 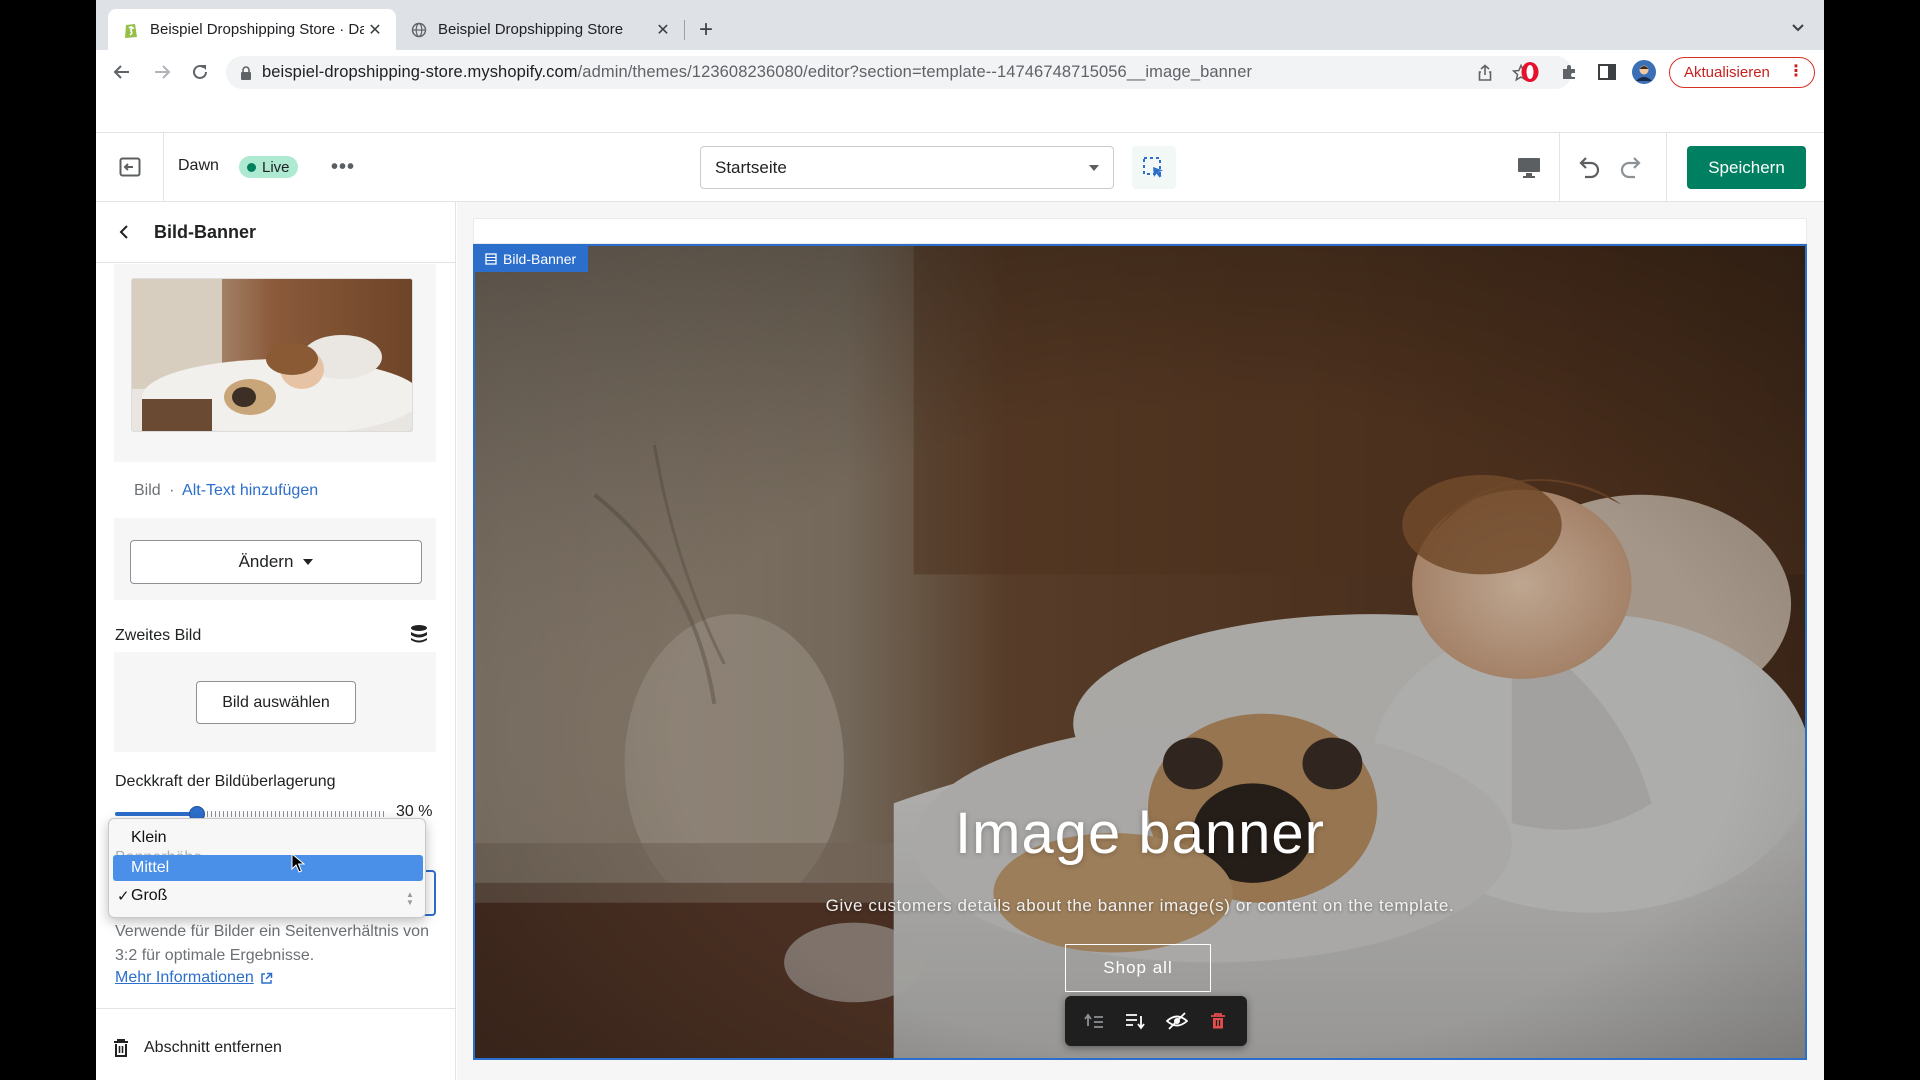 What do you see at coordinates (272, 355) in the screenshot?
I see `banner-image-thumbnail` at bounding box center [272, 355].